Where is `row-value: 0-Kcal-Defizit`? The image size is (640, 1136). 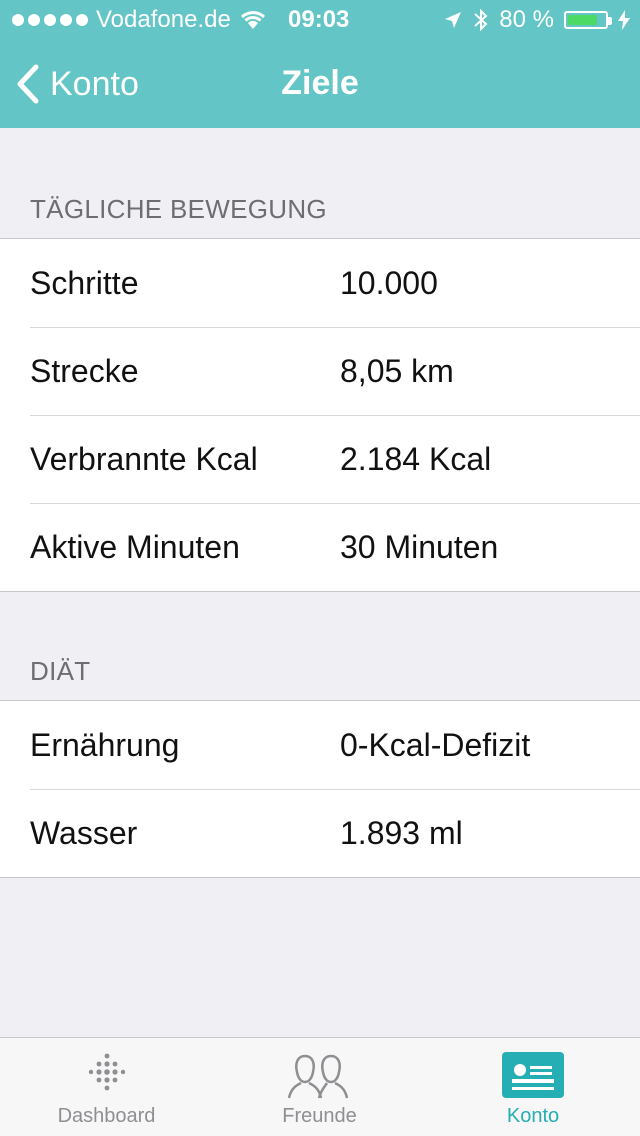 row-value: 0-Kcal-Defizit is located at coordinates (435, 744).